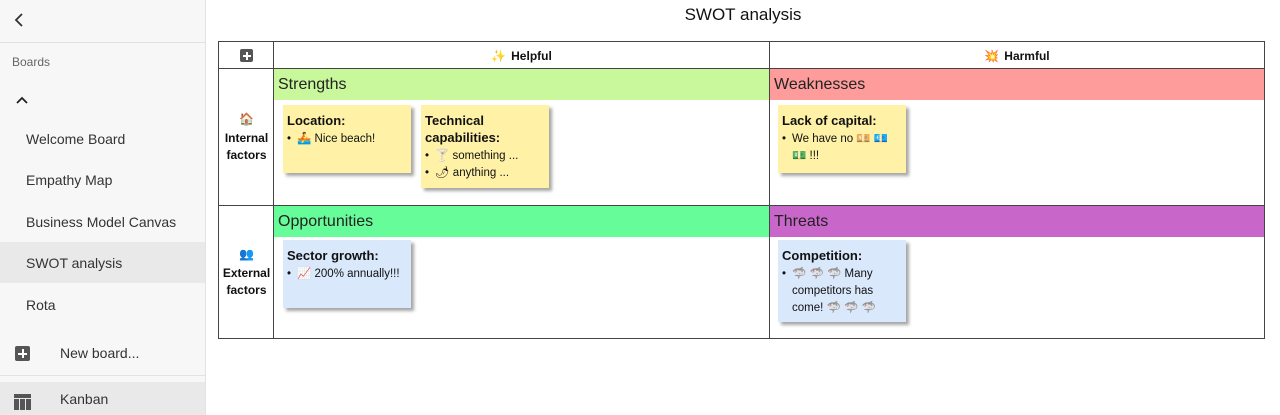  What do you see at coordinates (102, 304) in the screenshot?
I see `sidebar-item-rota: Rota` at bounding box center [102, 304].